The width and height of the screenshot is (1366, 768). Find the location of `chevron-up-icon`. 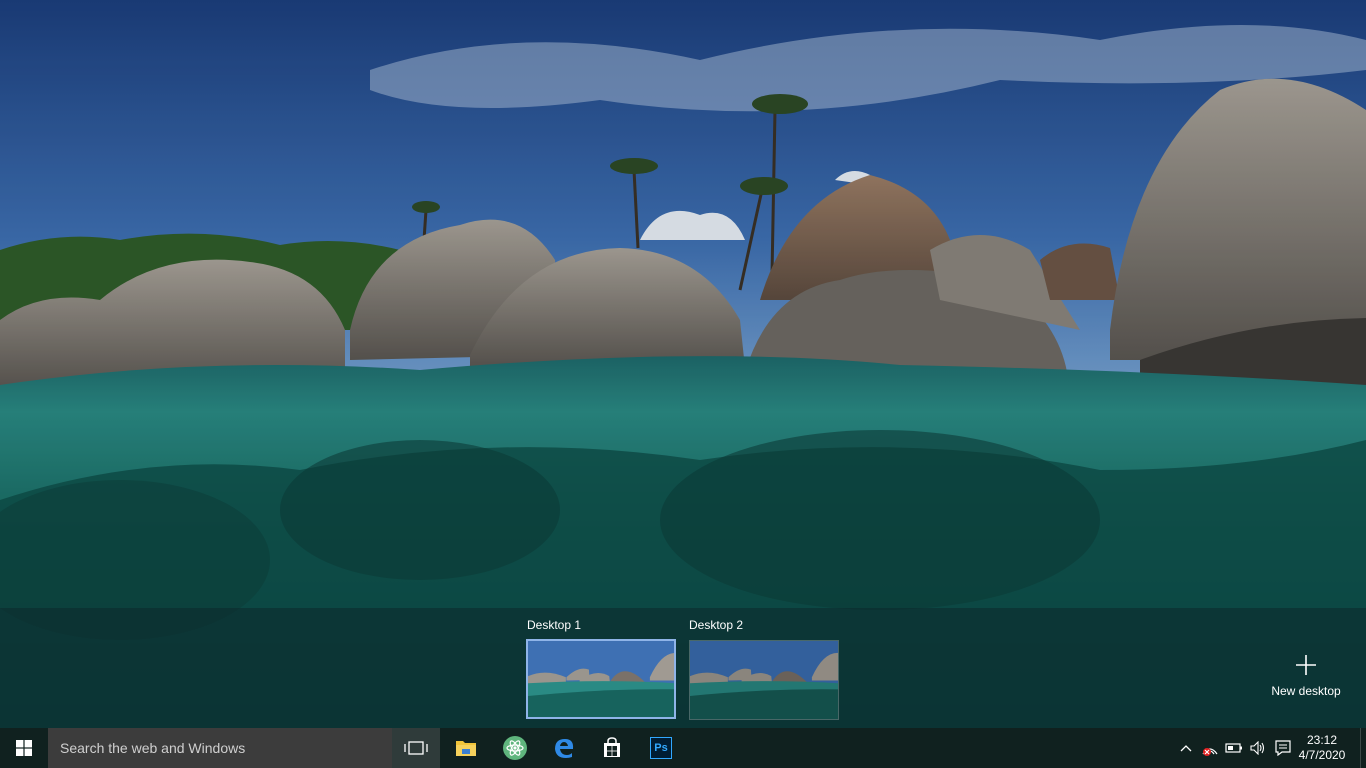

chevron-up-icon is located at coordinates (1186, 748).